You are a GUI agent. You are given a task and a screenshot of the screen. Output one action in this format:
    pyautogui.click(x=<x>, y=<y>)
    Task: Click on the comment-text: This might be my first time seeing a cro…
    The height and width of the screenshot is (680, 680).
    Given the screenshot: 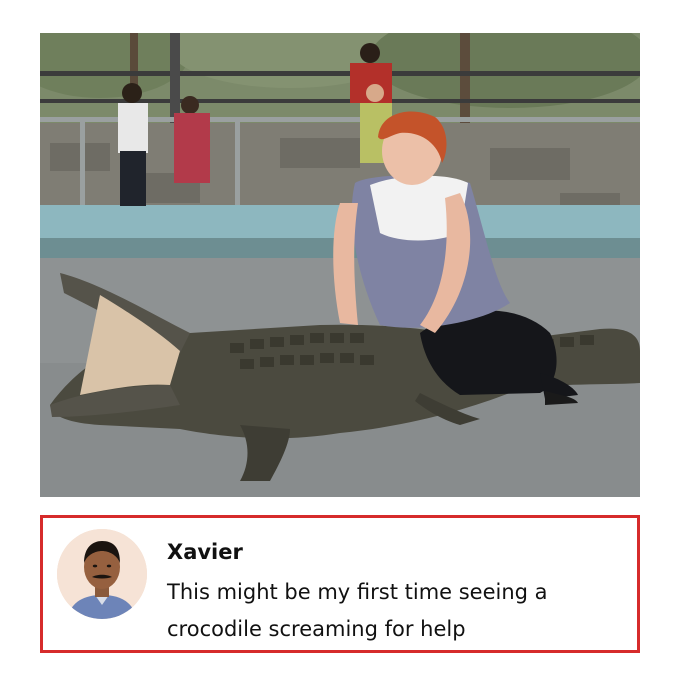 What is the action you would take?
    pyautogui.click(x=357, y=610)
    